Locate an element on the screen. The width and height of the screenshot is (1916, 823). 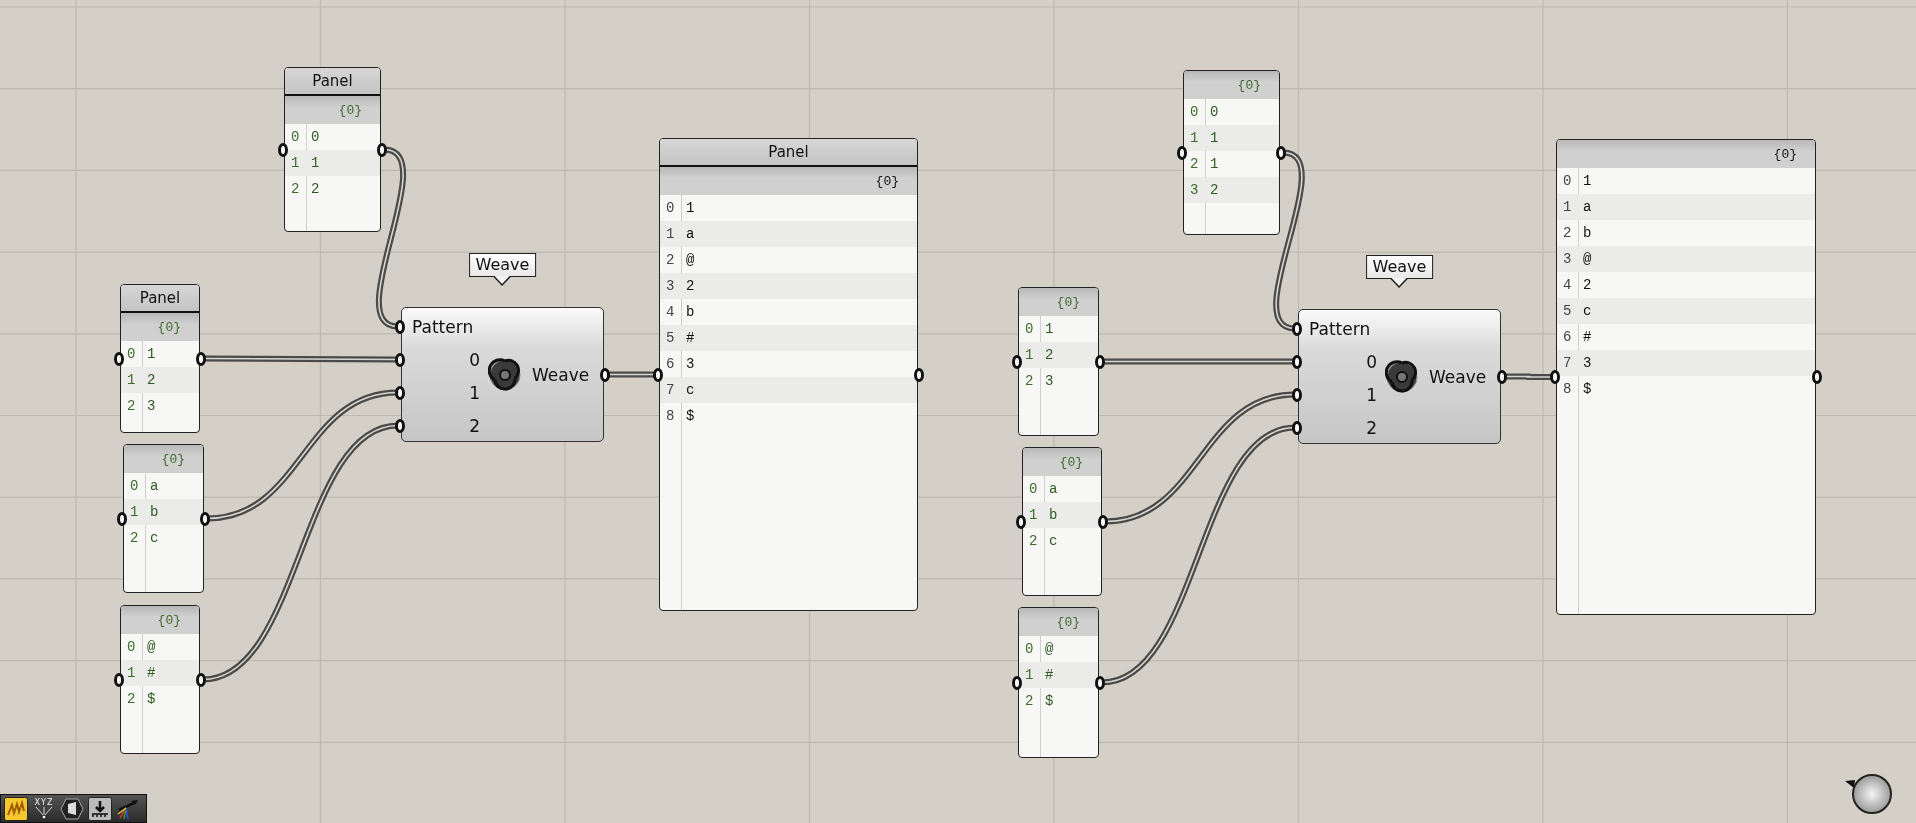
panel: {0} 0 1 1 2 2 3 is located at coordinates (1058, 361).